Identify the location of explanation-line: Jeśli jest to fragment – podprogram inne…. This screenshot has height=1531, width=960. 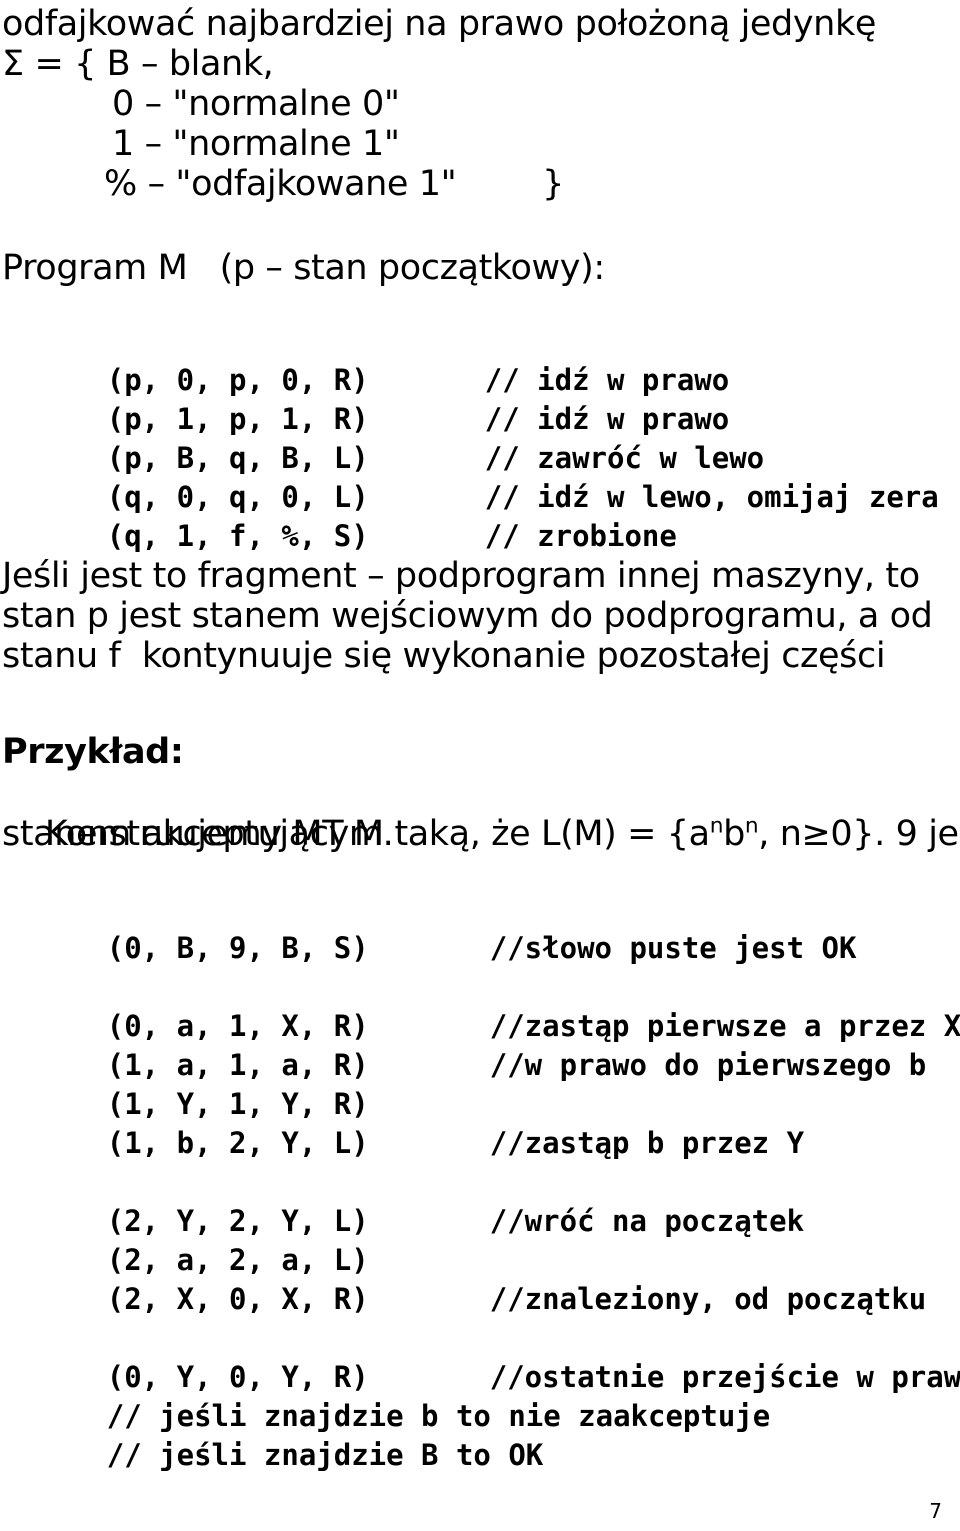
(461, 576).